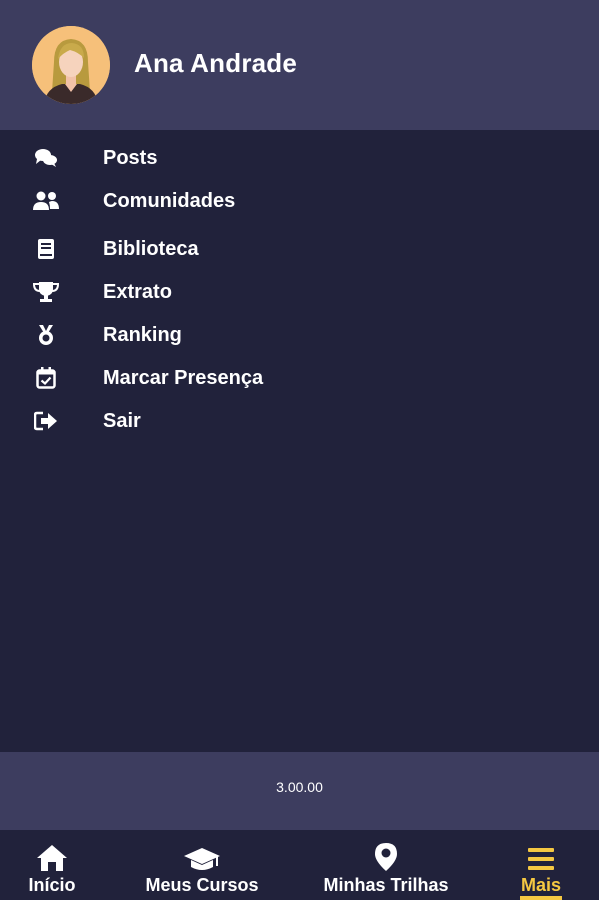  Describe the element at coordinates (183, 377) in the screenshot. I see `menu-item-label: Marcar Presença` at that location.